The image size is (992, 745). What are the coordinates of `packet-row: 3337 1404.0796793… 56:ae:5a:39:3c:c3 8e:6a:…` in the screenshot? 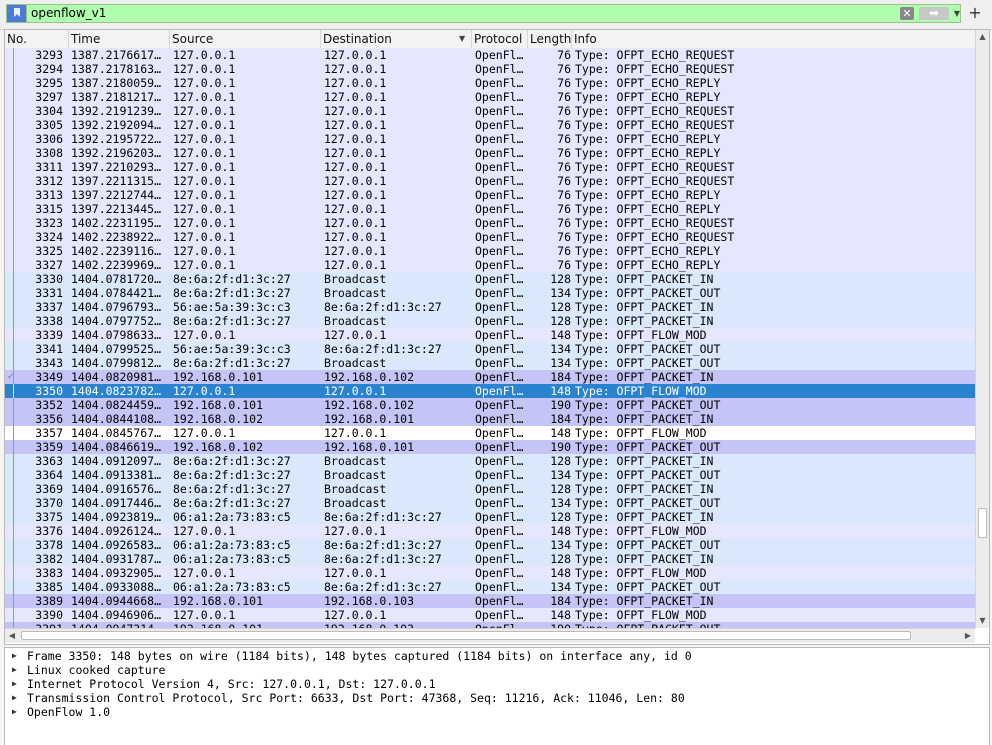 It's located at (490, 307).